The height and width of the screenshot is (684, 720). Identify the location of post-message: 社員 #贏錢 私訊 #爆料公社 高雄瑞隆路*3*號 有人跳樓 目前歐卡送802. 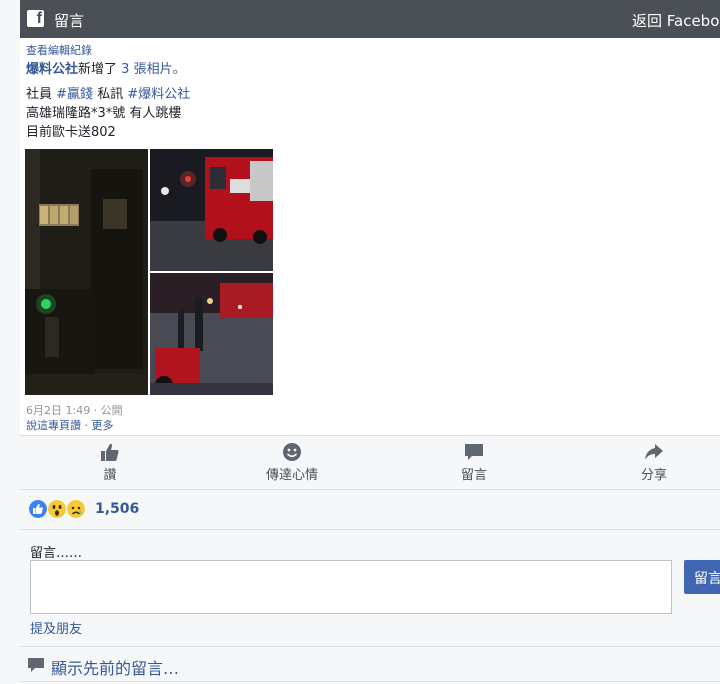
(108, 113).